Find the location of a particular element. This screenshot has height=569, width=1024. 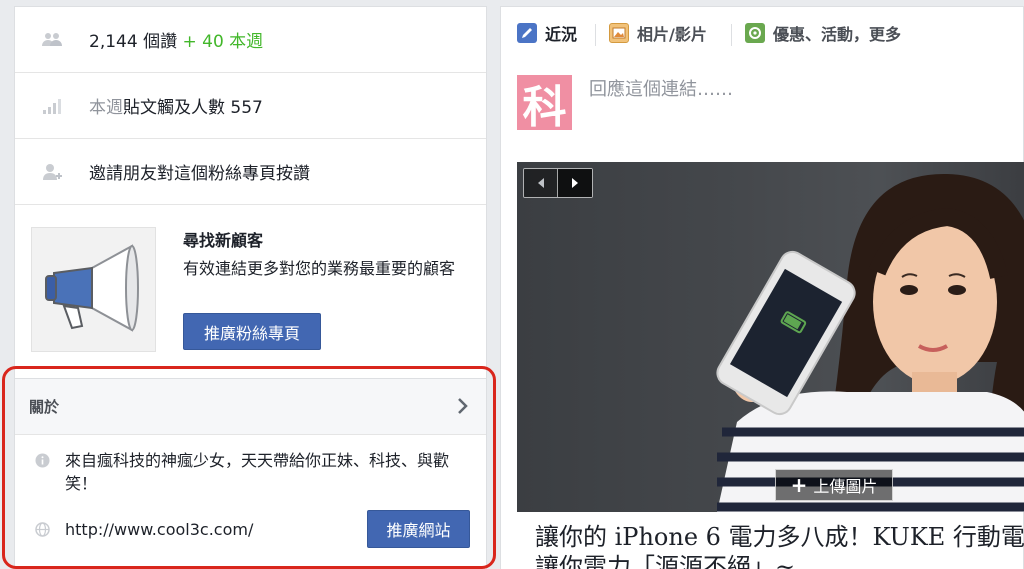

offer-icon is located at coordinates (755, 33).